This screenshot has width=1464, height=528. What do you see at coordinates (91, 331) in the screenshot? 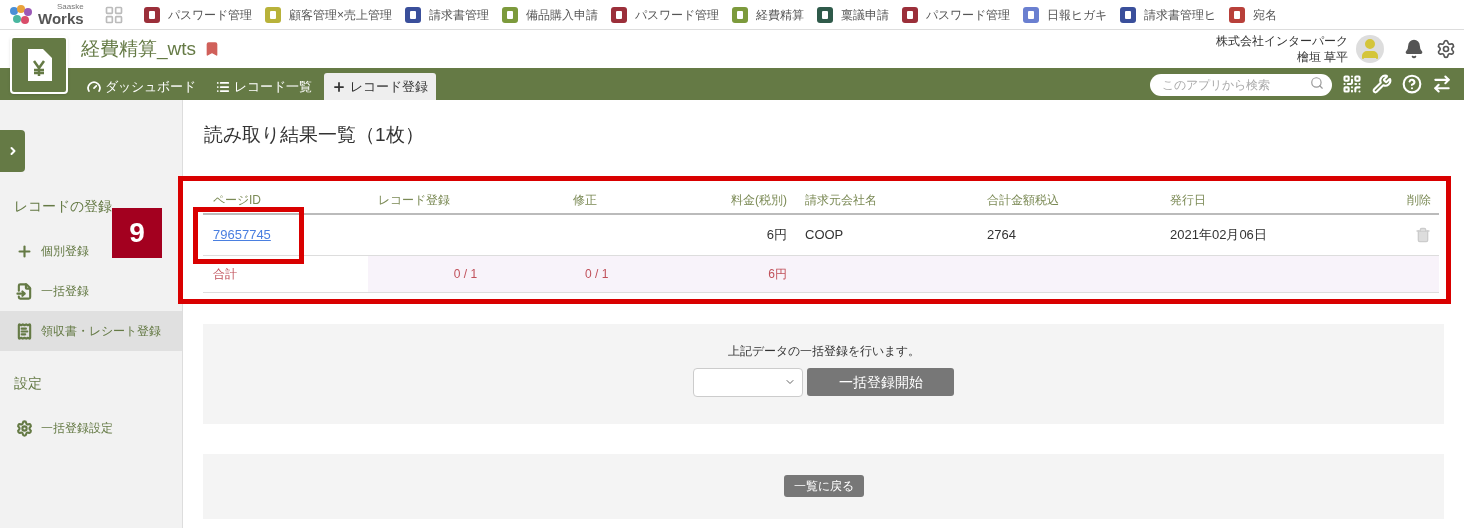
I see `sidebar-item: 領収書・レシート登録` at bounding box center [91, 331].